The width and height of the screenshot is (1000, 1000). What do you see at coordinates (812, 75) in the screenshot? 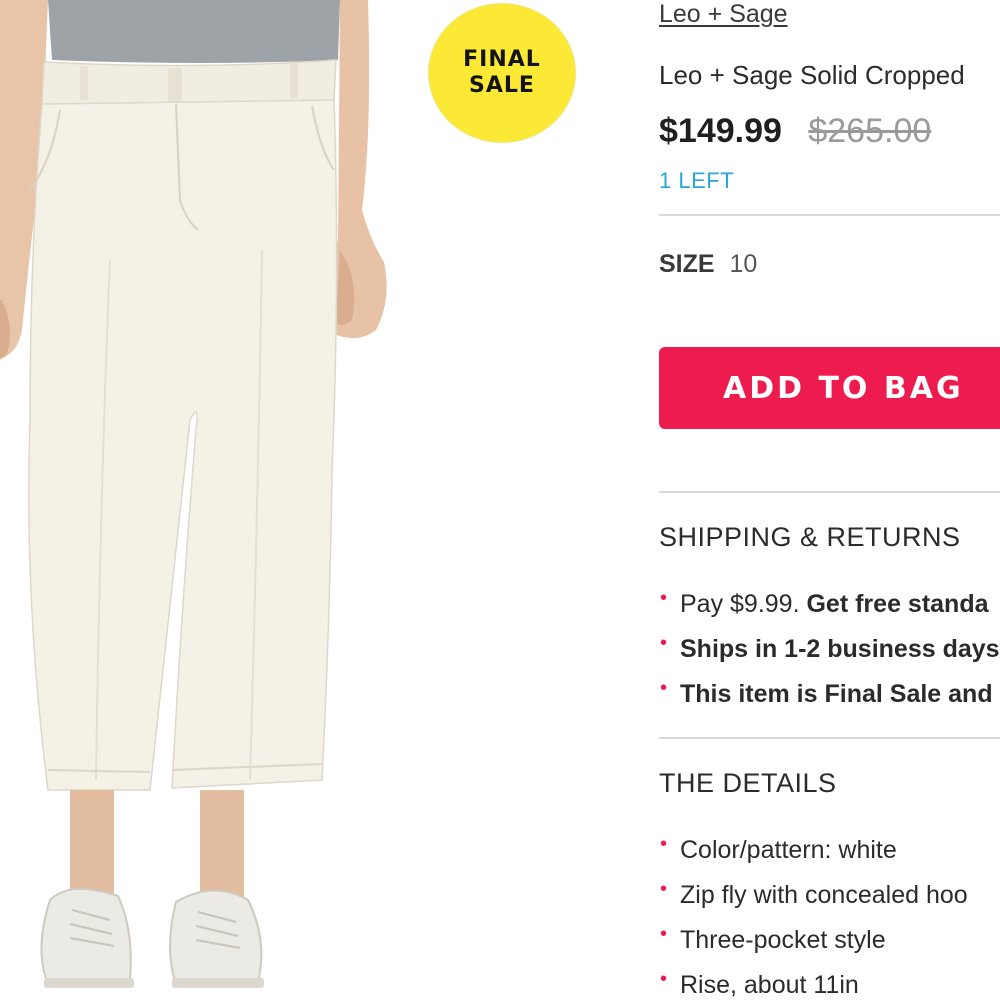
I see `product-title: Leo + Sage Solid Cropped` at bounding box center [812, 75].